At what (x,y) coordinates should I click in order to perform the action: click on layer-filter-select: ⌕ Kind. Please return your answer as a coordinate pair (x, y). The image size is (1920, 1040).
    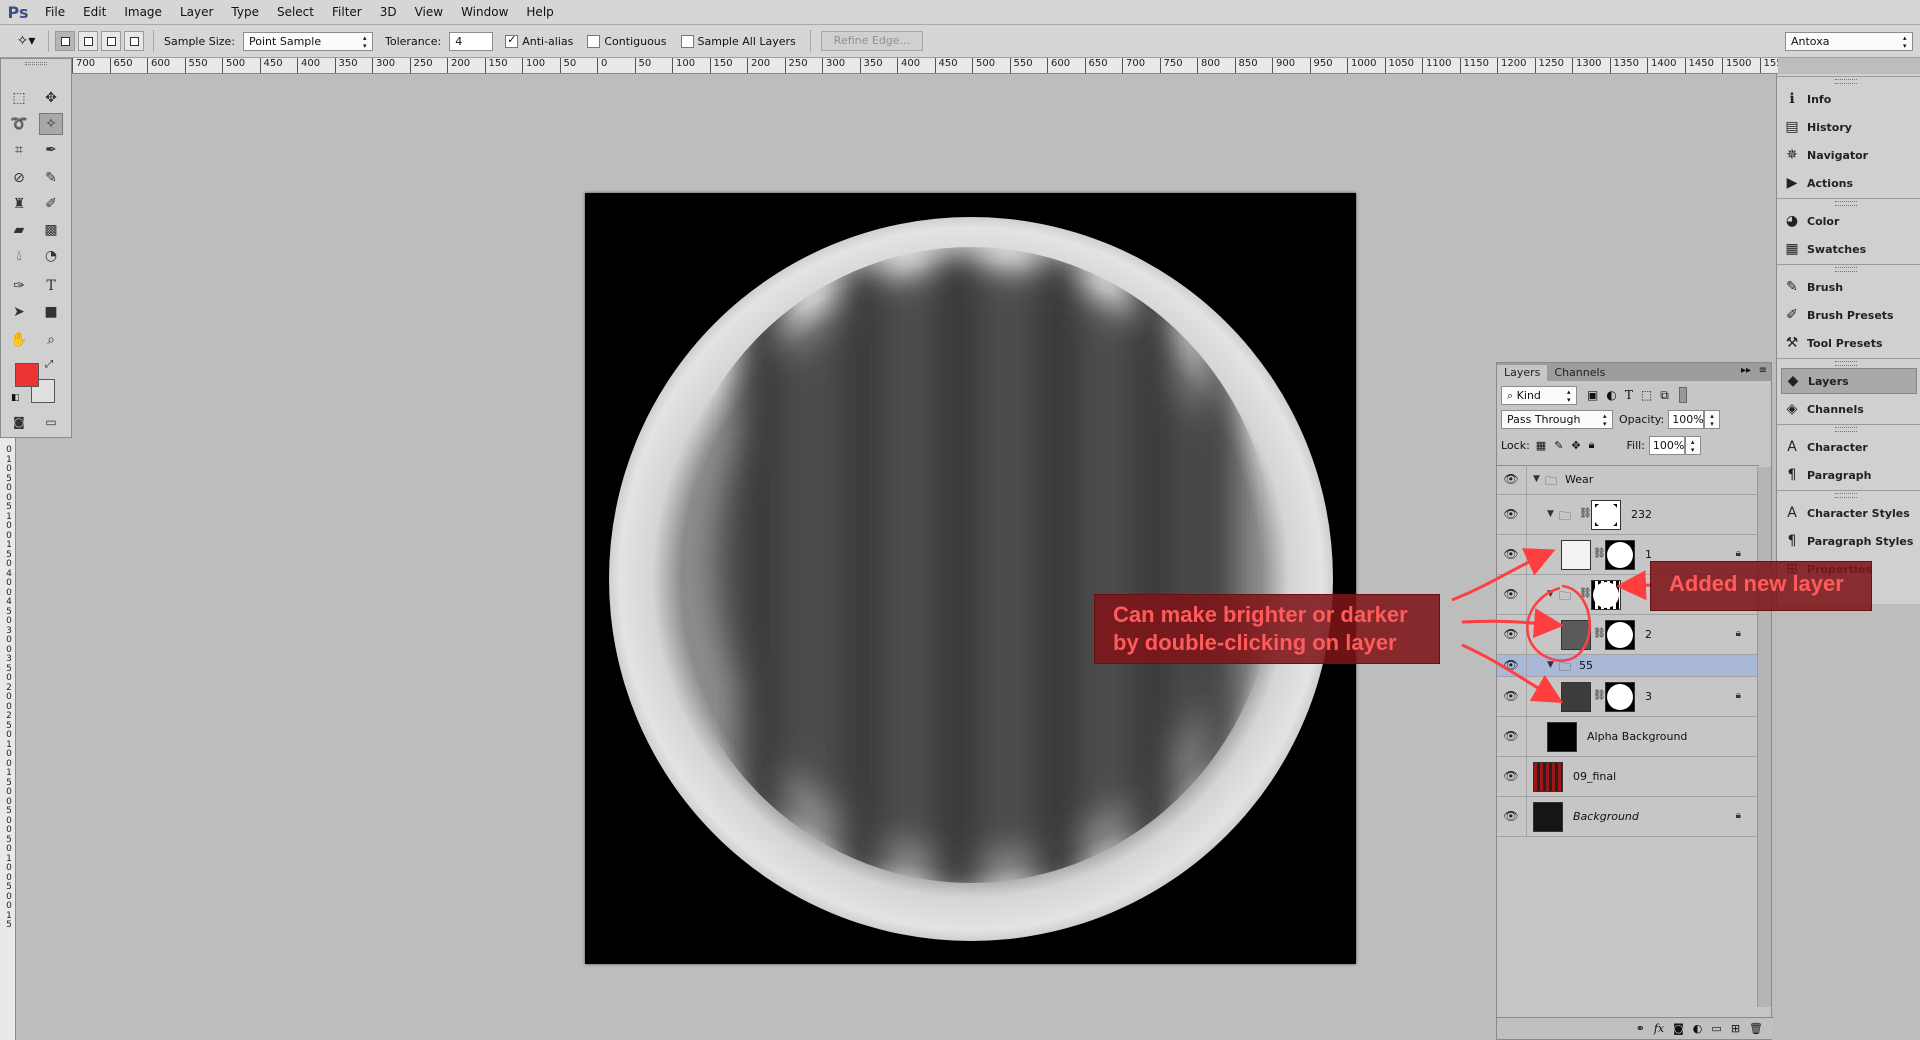
    Looking at the image, I should click on (1539, 395).